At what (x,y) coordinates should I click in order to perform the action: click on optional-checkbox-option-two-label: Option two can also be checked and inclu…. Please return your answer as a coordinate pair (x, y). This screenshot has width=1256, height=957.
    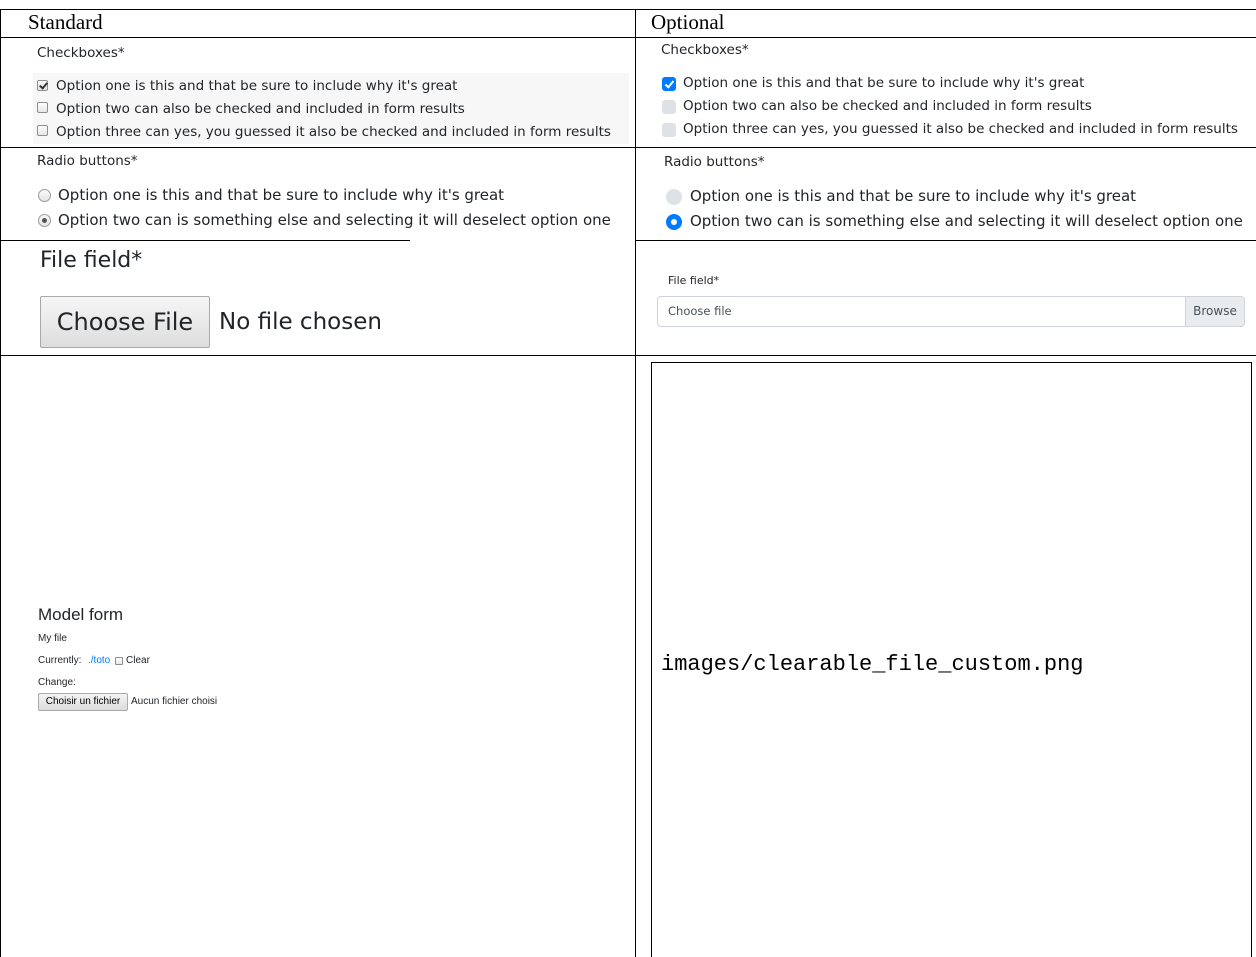
    Looking at the image, I should click on (887, 106).